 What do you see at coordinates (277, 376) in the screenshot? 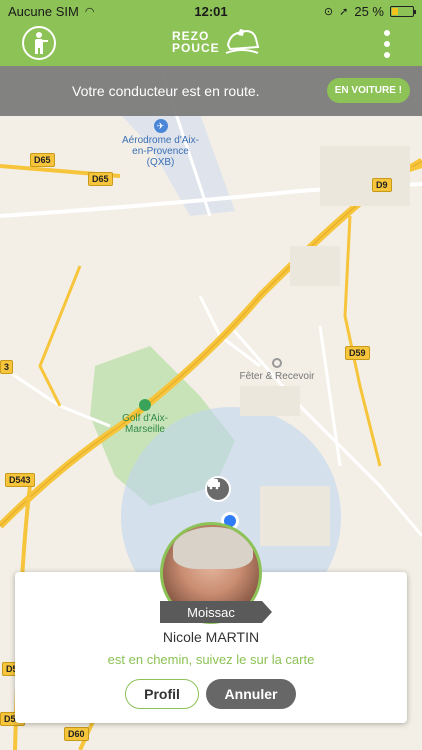
I see `poi-feter-label: Fêter & Recevoir` at bounding box center [277, 376].